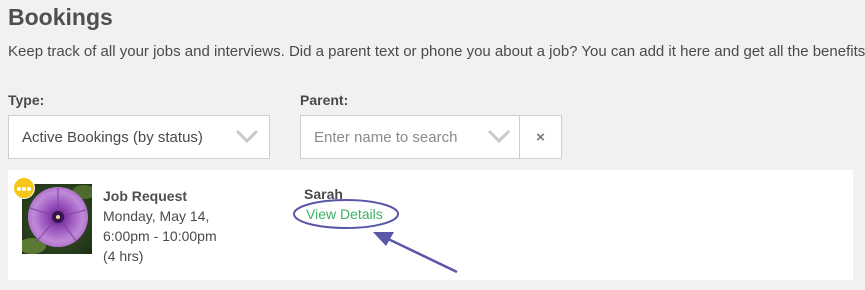 The image size is (865, 290). Describe the element at coordinates (156, 216) in the screenshot. I see `booking-date: Monday, May 14,` at that location.